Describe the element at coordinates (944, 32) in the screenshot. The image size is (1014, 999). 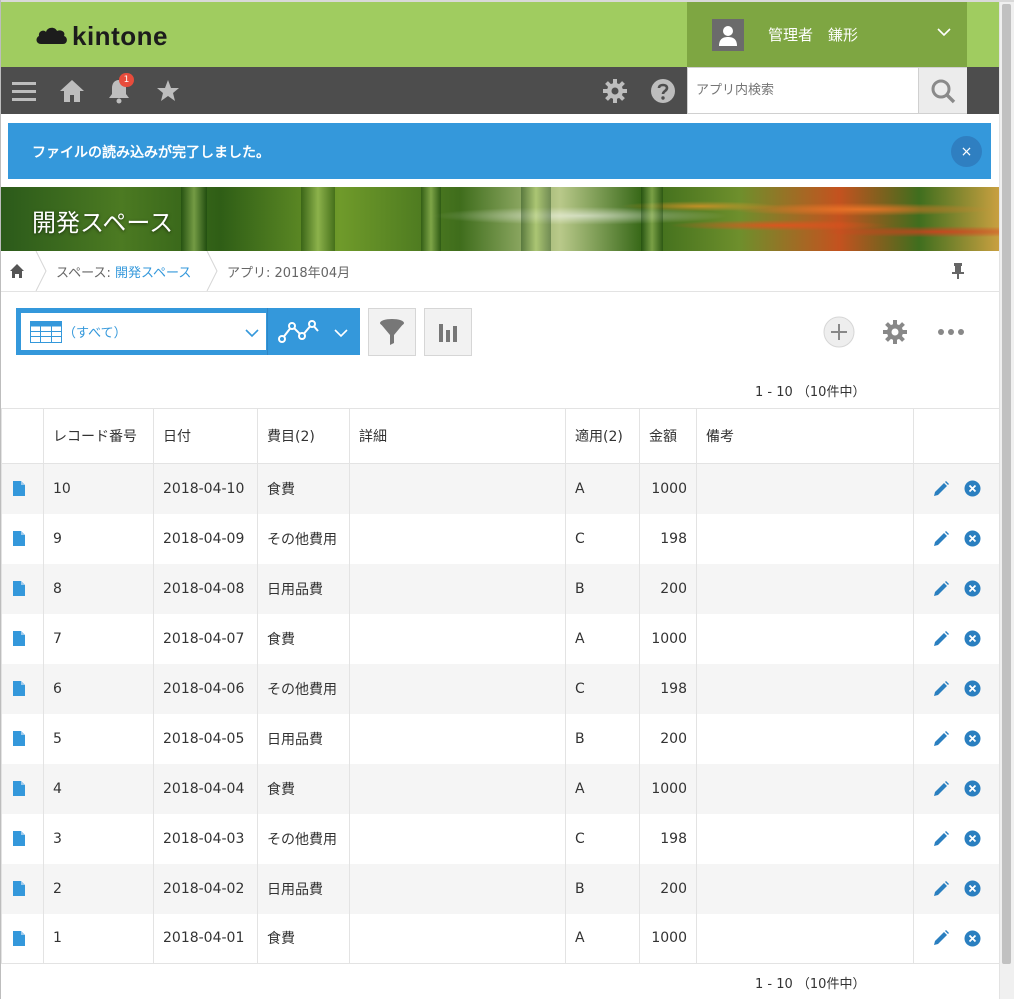
I see `chevron-down-icon` at that location.